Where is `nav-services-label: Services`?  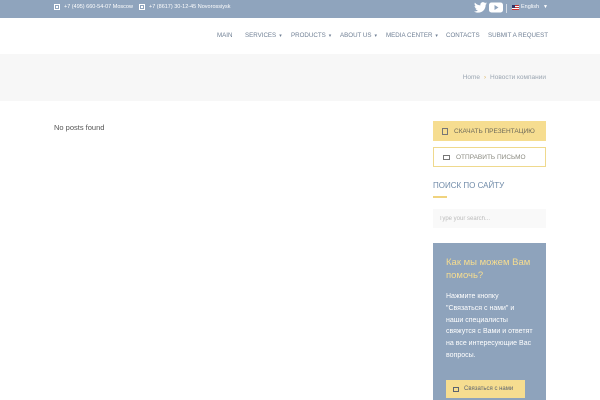
nav-services-label: Services is located at coordinates (261, 35).